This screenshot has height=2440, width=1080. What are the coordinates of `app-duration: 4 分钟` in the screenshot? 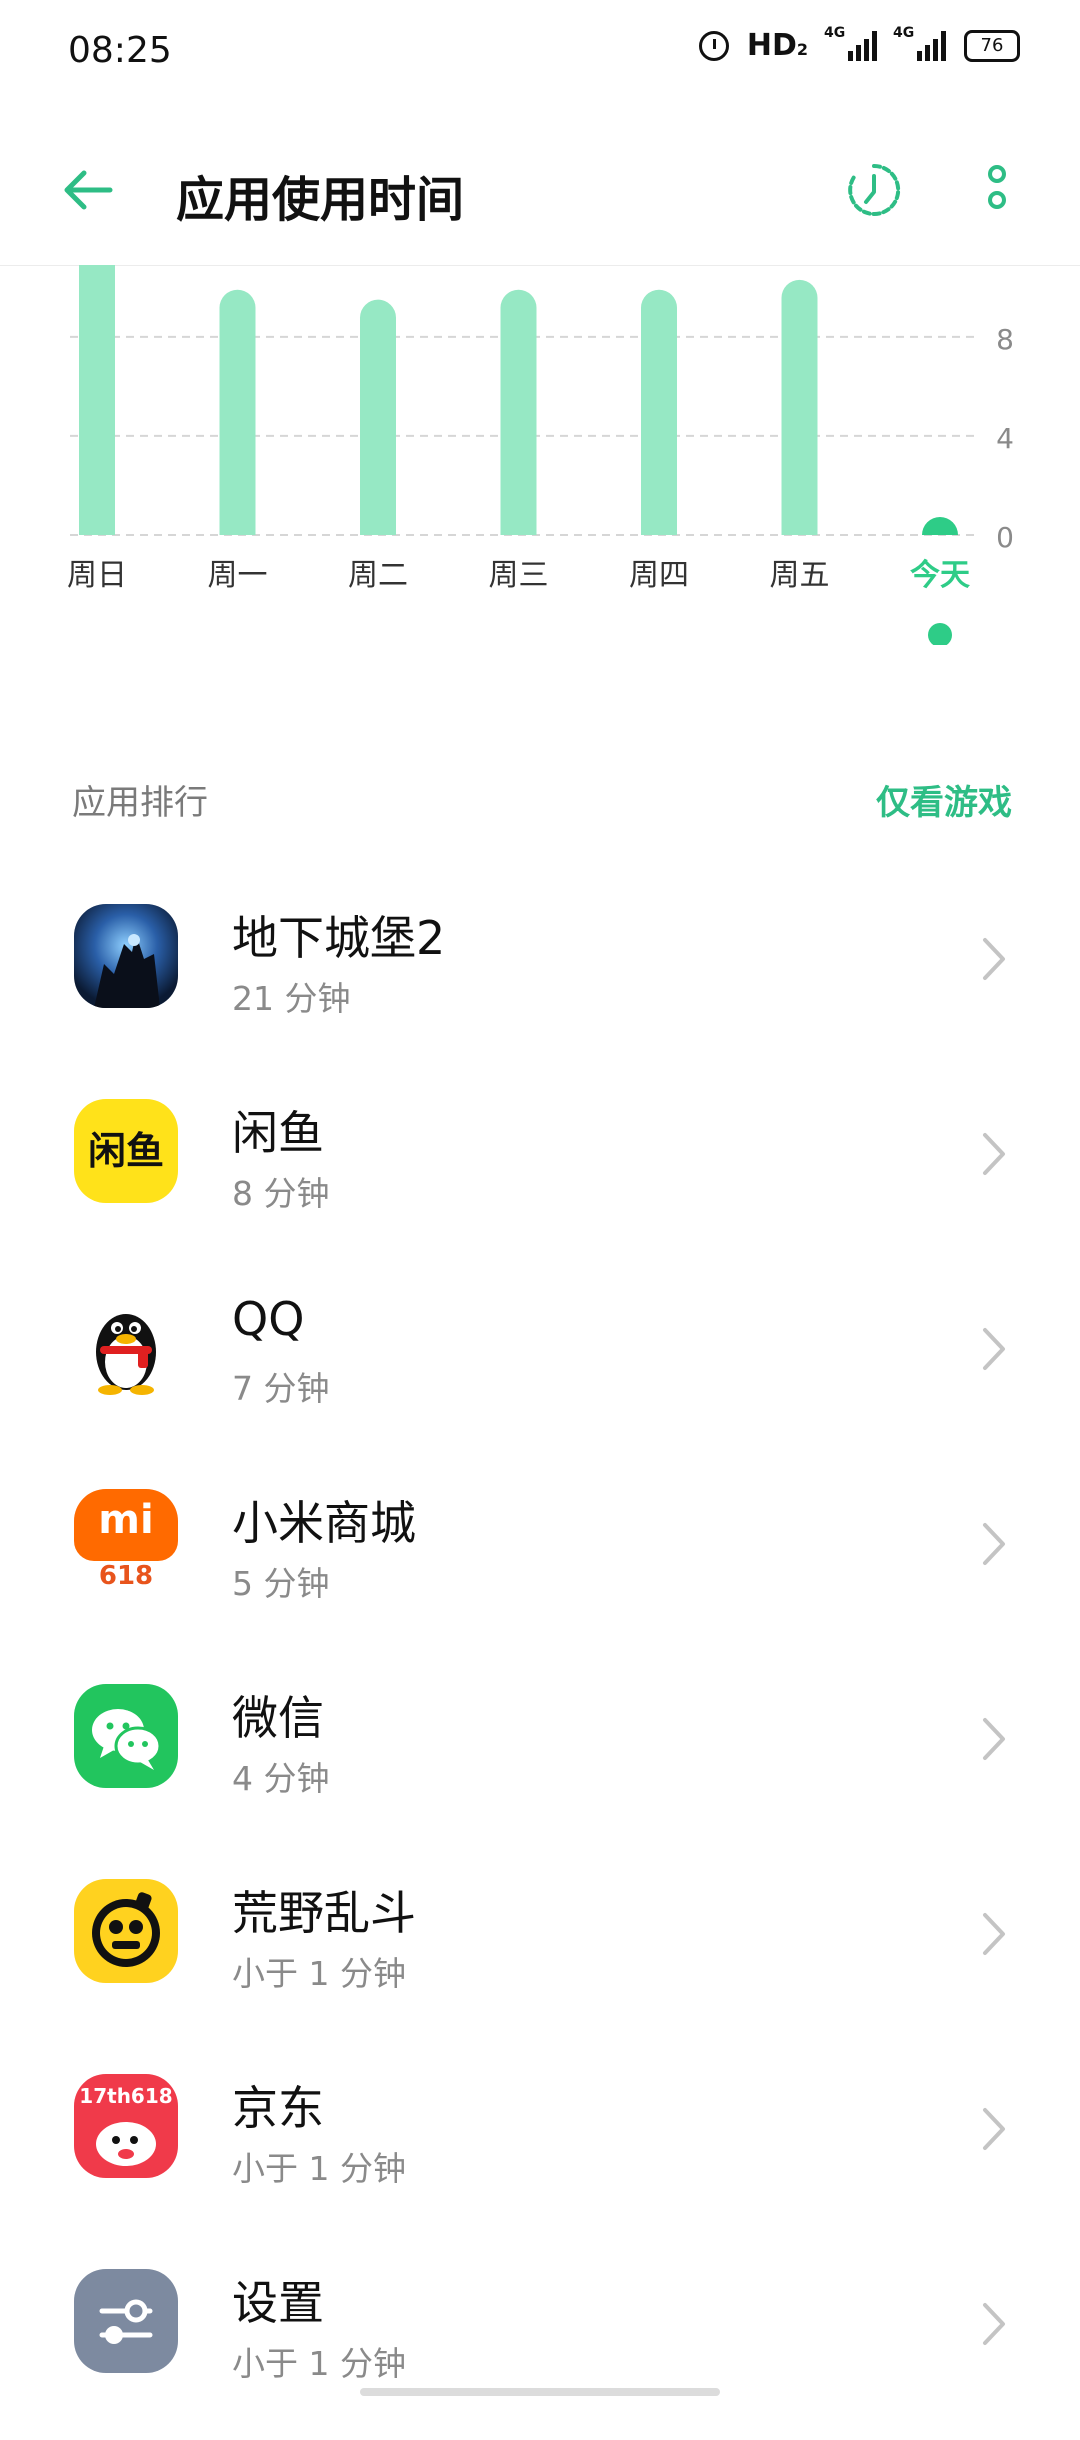 It's located at (281, 1778).